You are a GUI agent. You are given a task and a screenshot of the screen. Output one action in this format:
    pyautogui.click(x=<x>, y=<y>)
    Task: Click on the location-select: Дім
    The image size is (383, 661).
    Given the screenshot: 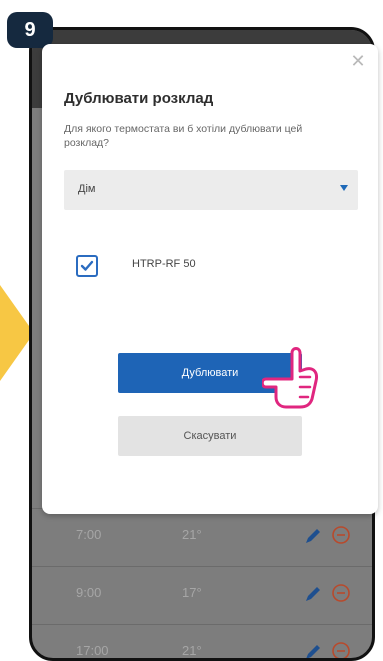 What is the action you would take?
    pyautogui.click(x=211, y=190)
    